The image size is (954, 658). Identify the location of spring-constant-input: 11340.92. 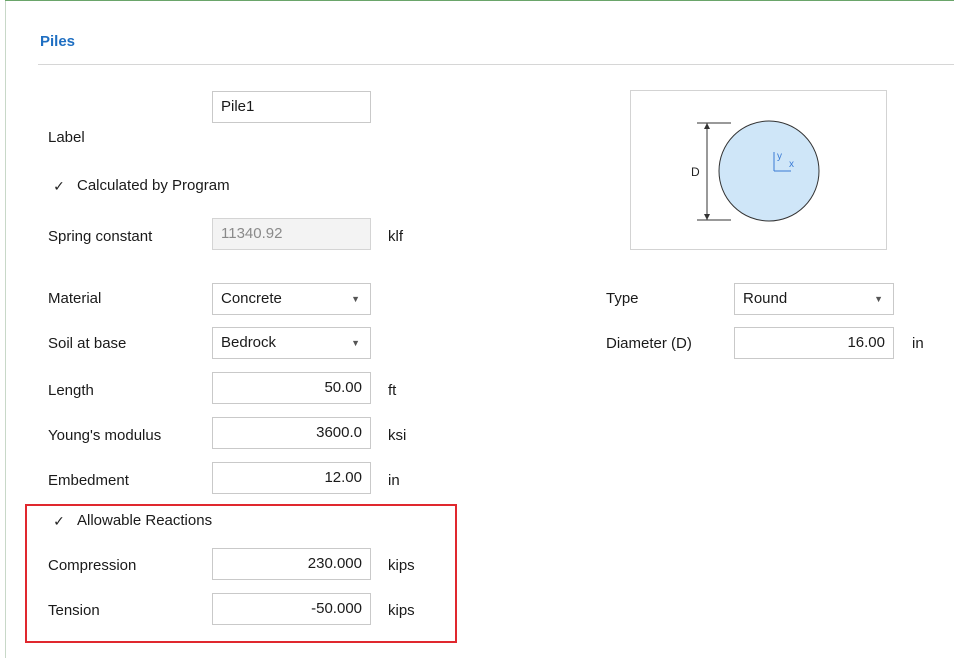
(291, 234).